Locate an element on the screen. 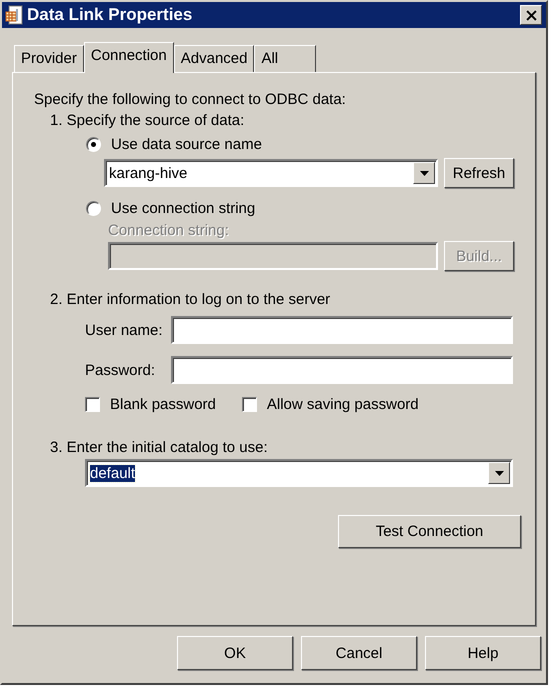  tab: Advanced is located at coordinates (214, 58).